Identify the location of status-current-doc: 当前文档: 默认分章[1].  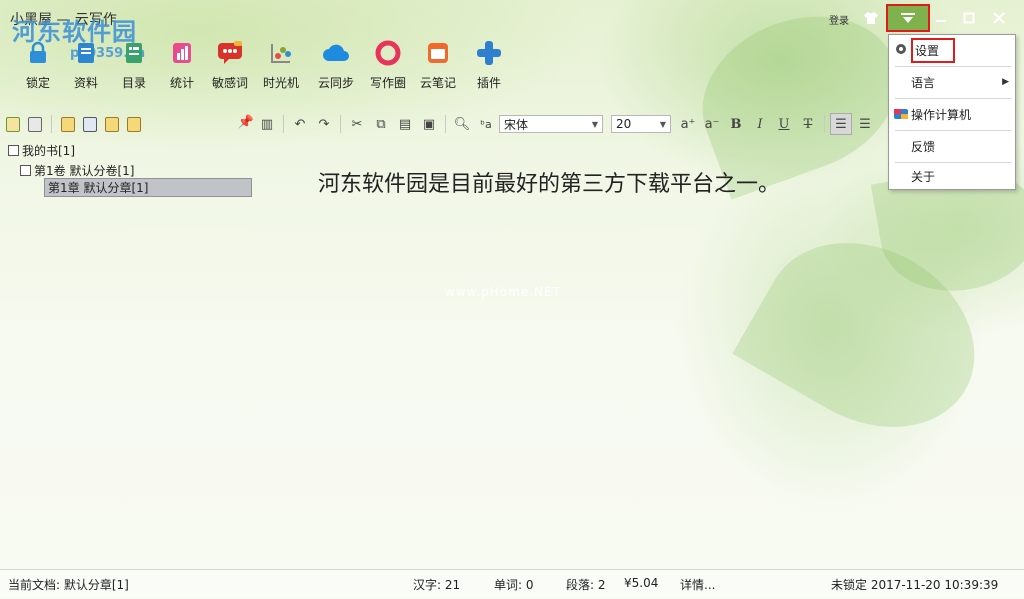
(68, 585).